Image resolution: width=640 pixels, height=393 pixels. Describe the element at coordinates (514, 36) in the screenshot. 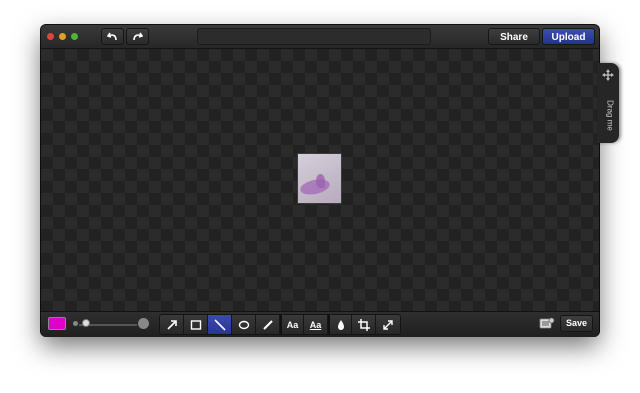

I see `share-button: Share` at that location.